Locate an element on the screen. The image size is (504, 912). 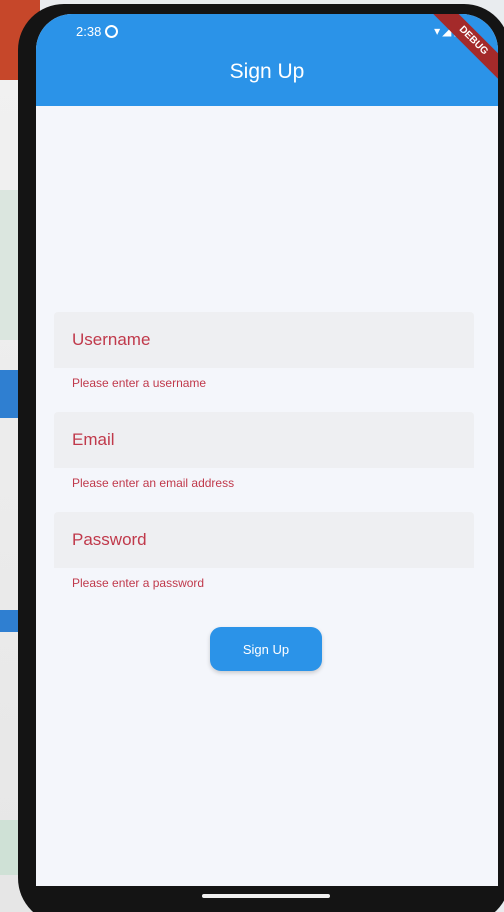
email-field: Email is located at coordinates (264, 440).